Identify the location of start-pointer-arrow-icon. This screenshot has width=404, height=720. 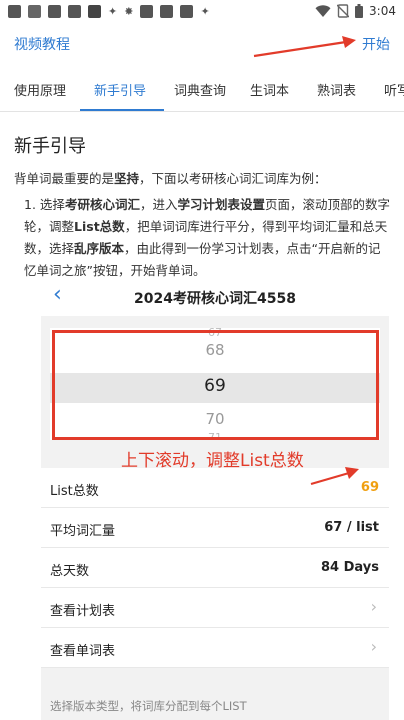
(304, 47).